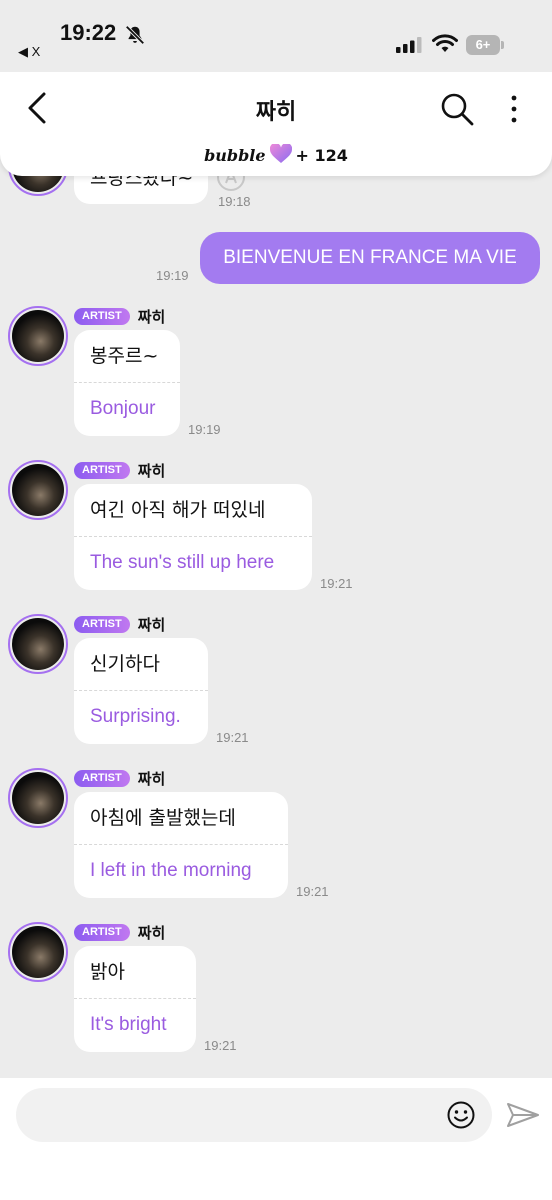 This screenshot has width=552, height=1200. I want to click on message-korean: 밝아, so click(107, 972).